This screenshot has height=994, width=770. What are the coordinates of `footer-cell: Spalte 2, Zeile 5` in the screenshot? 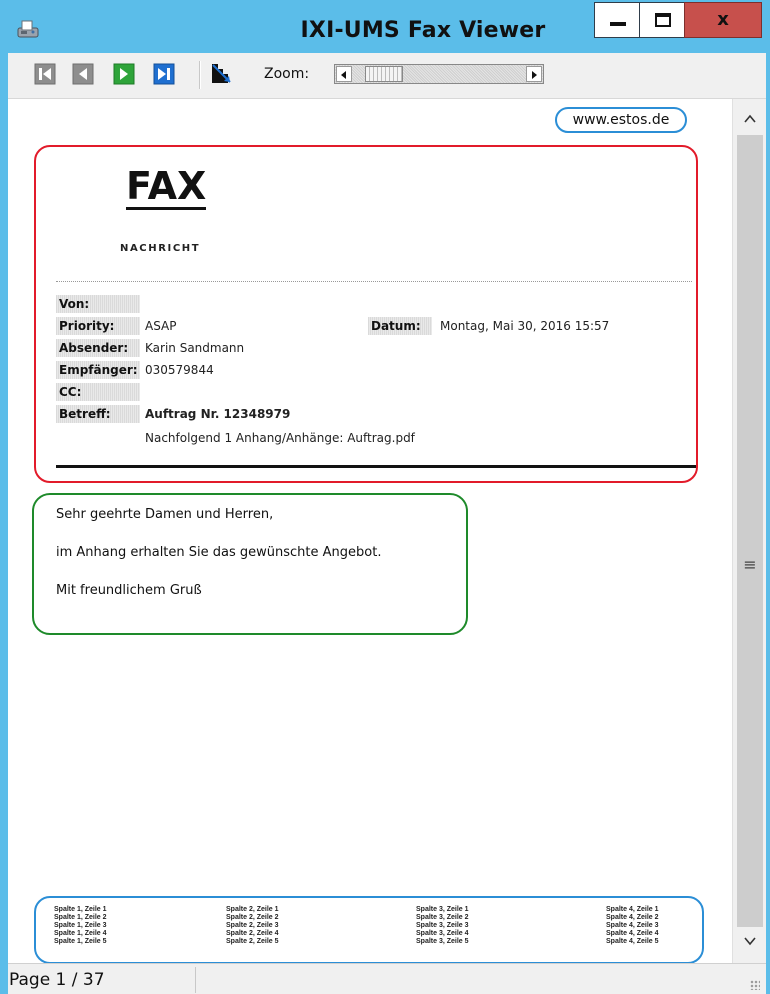 It's located at (252, 941).